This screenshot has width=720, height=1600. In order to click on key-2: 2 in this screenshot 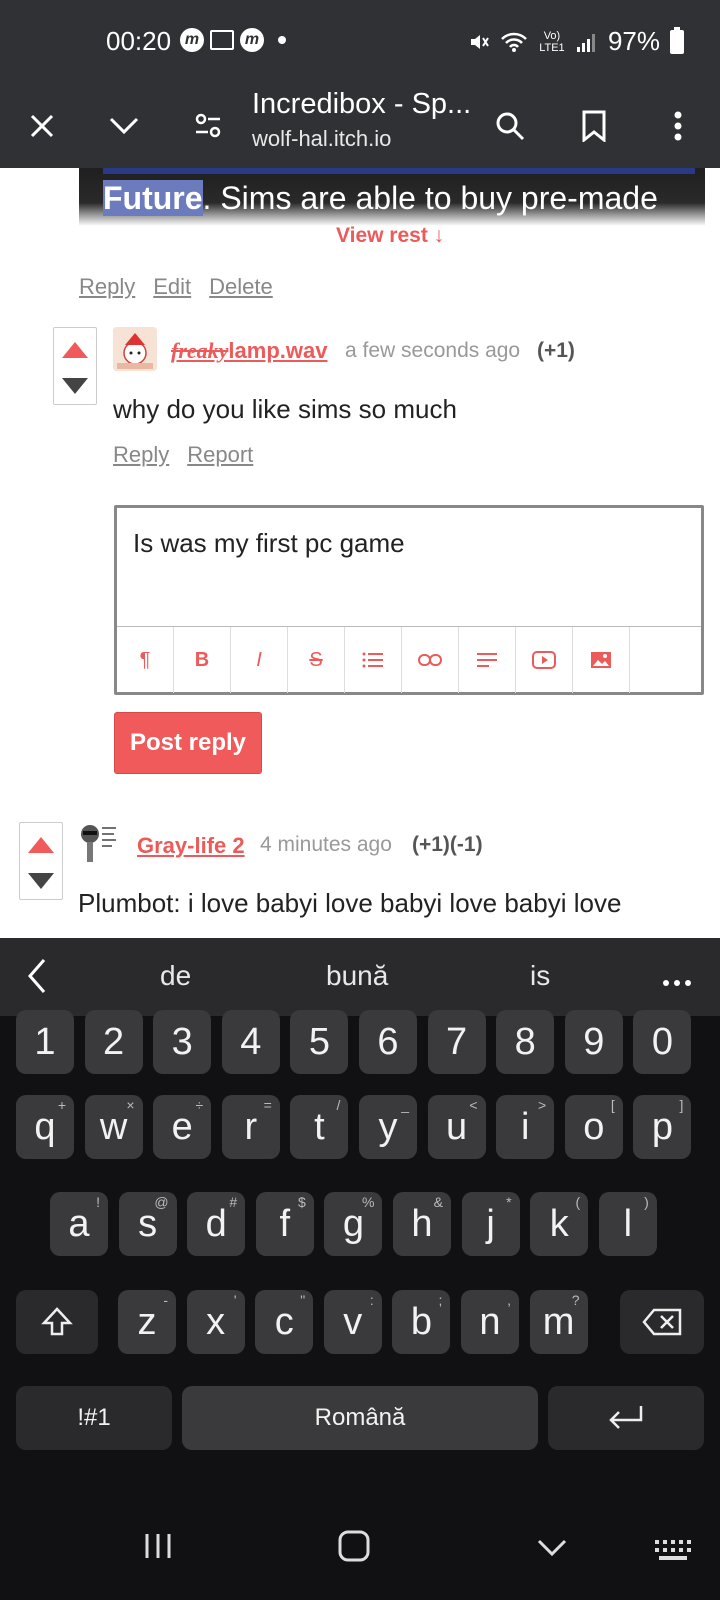, I will do `click(113, 1042)`.